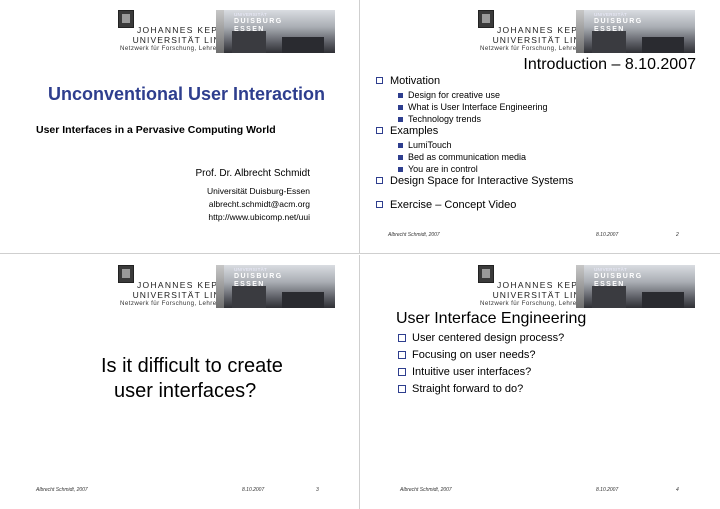 This screenshot has width=720, height=509. I want to click on outline-subitem: What is User Interface Engineering, so click(473, 107).